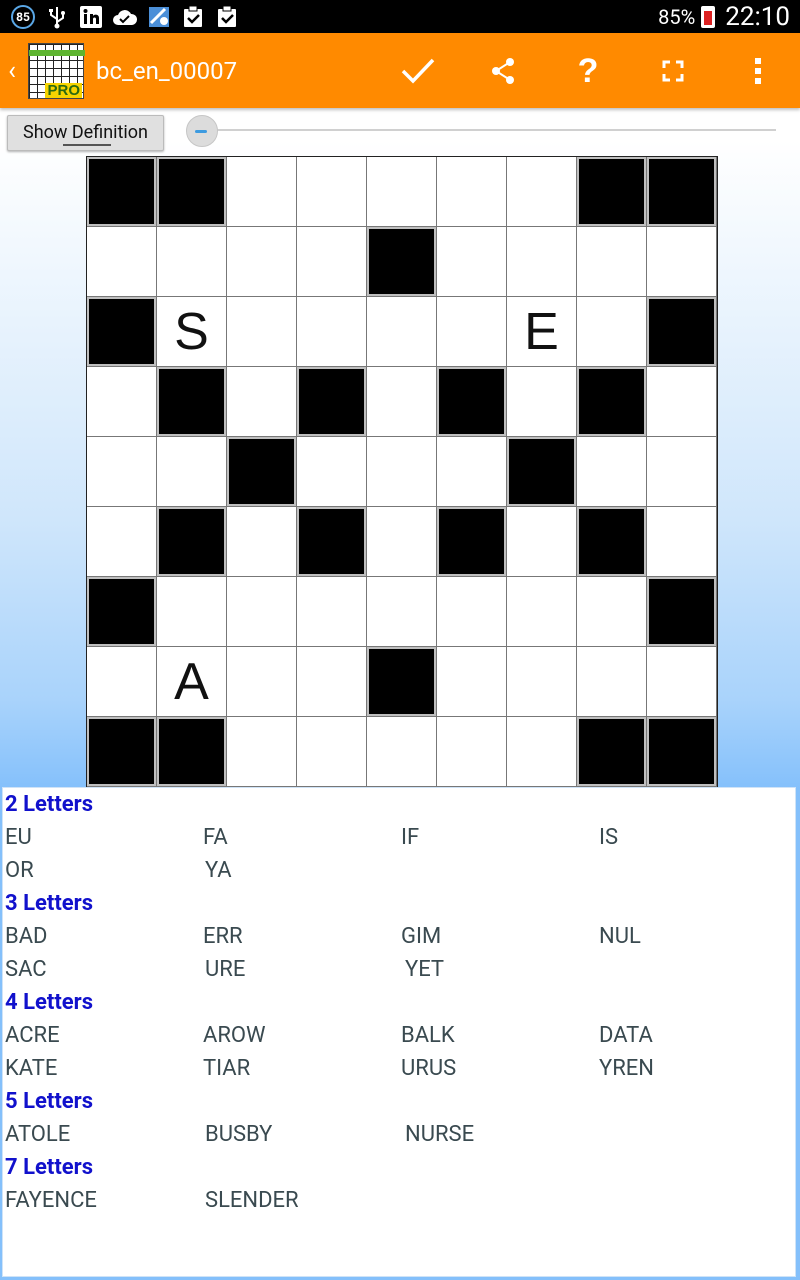 The width and height of the screenshot is (800, 1280). Describe the element at coordinates (303, 870) in the screenshot. I see `word-item: YA` at that location.